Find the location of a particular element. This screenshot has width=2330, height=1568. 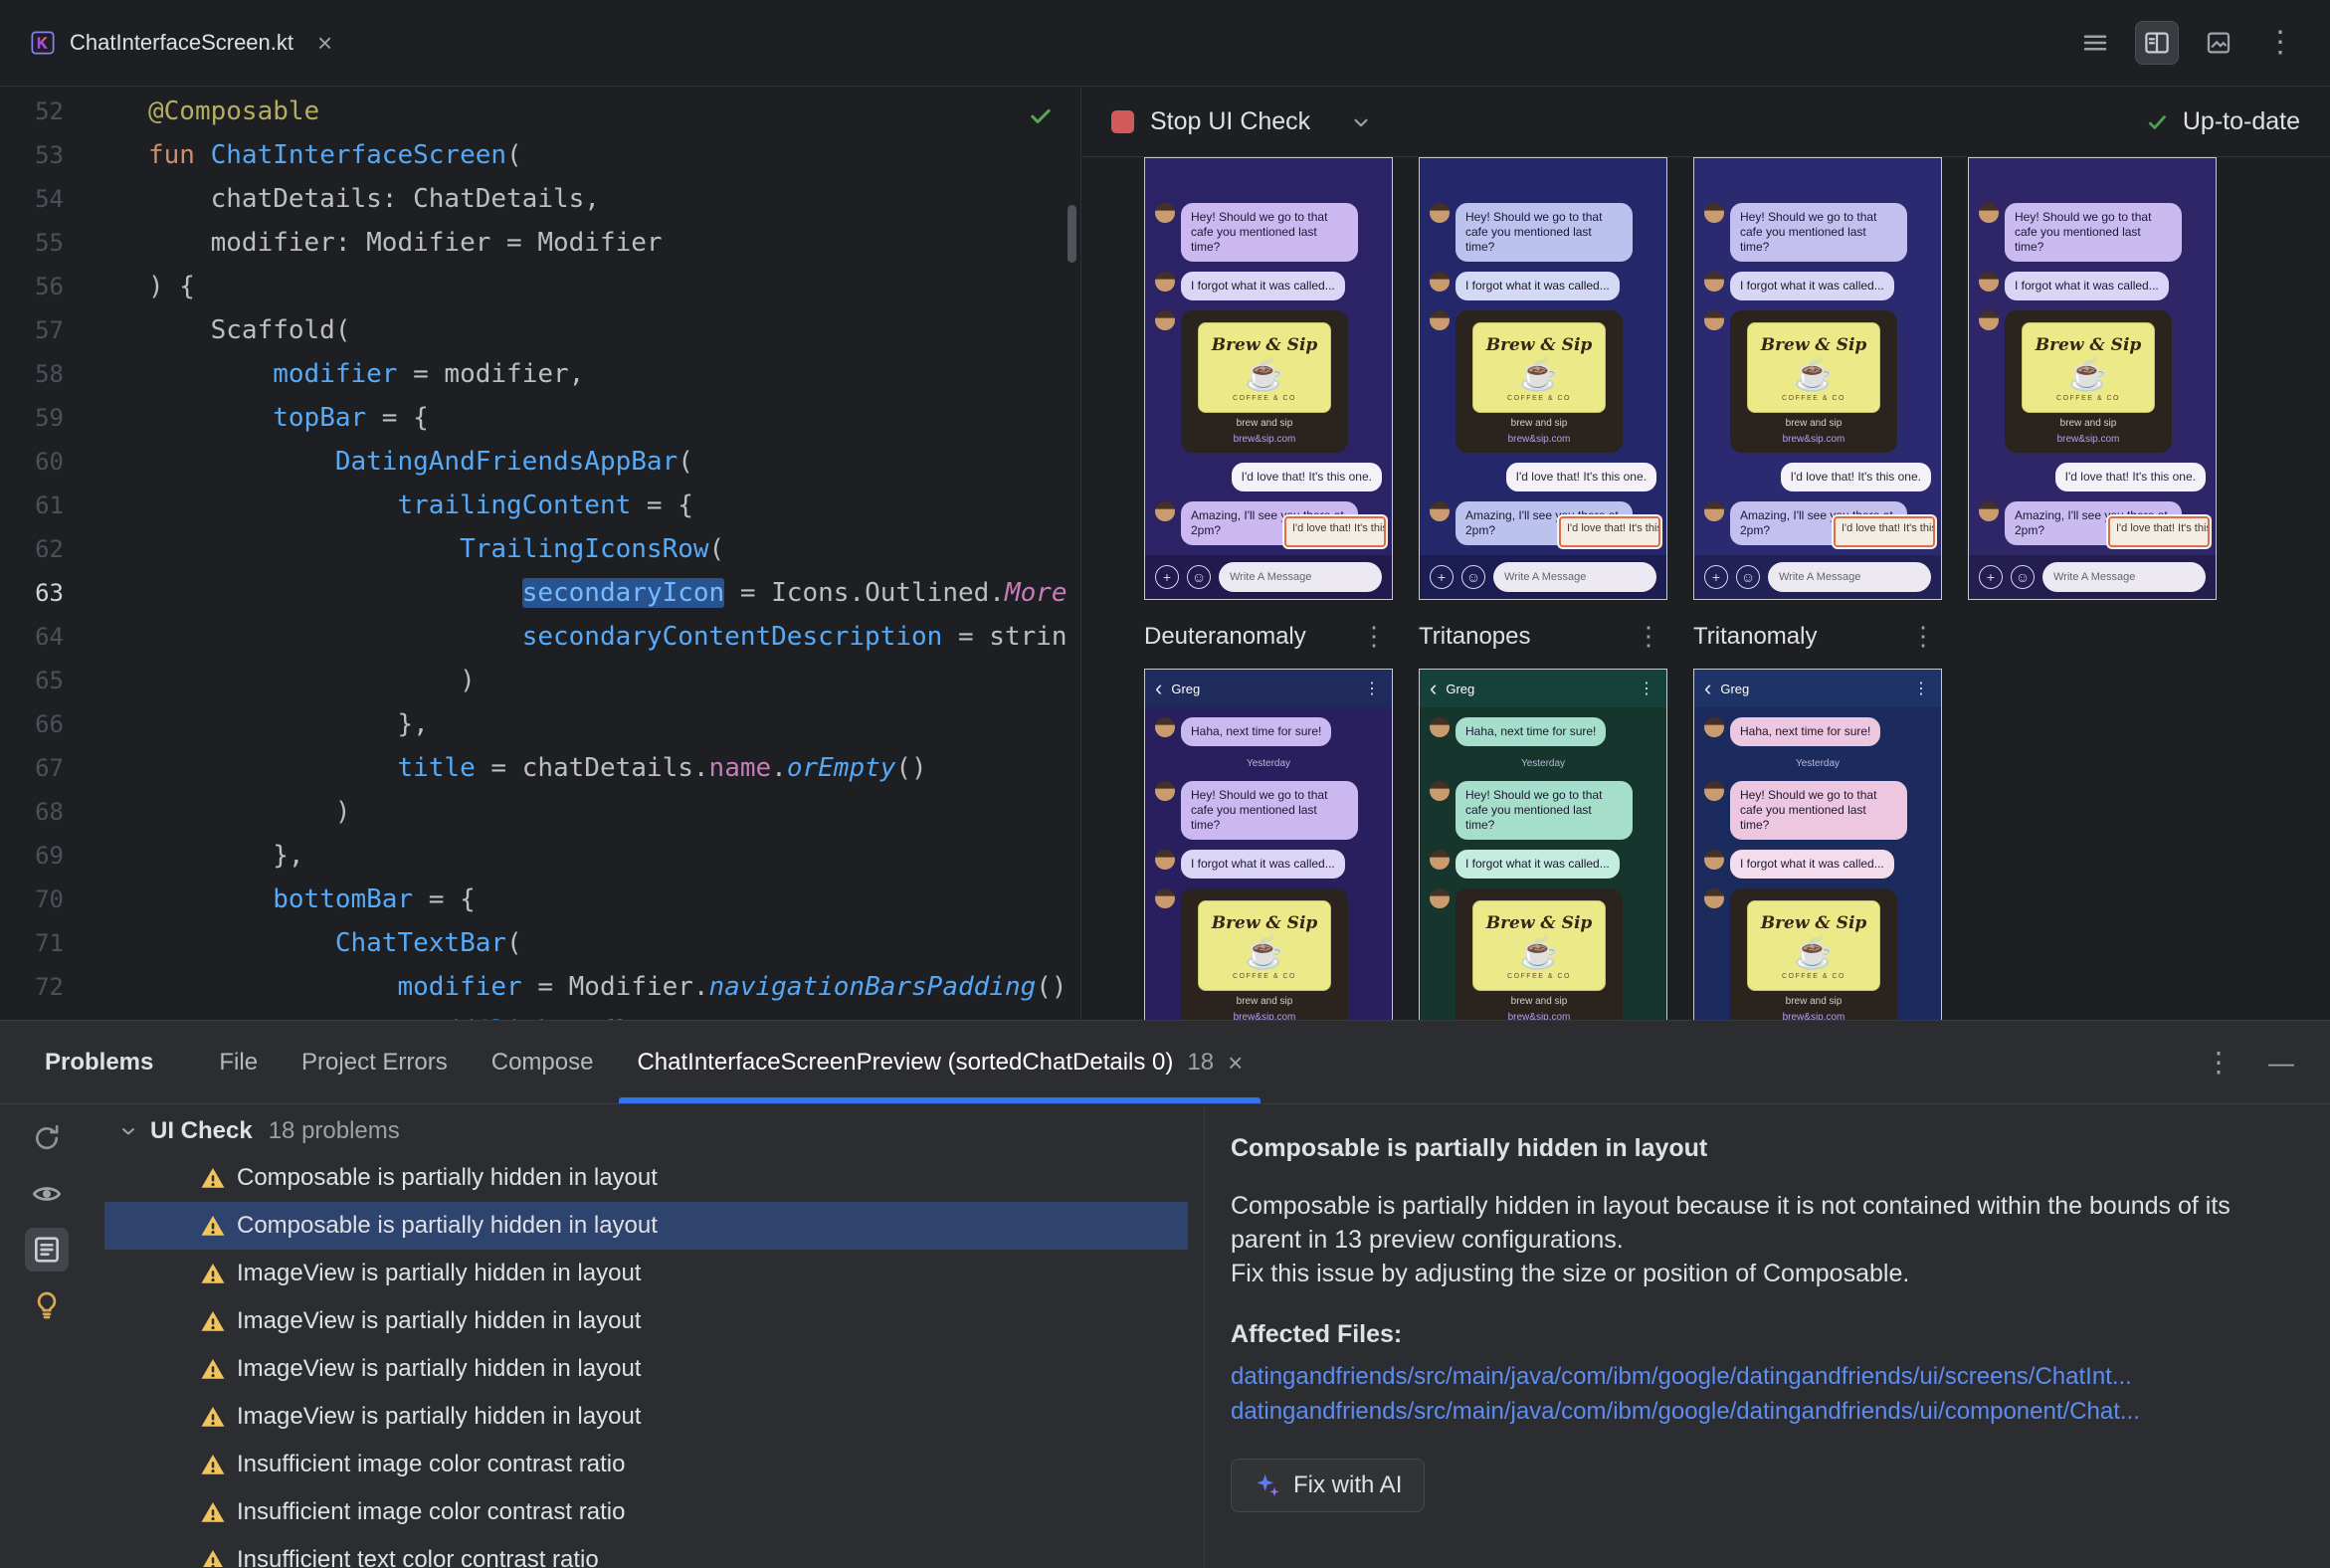

chat-input-bar: + ☺ Write A Message is located at coordinates (1543, 577).